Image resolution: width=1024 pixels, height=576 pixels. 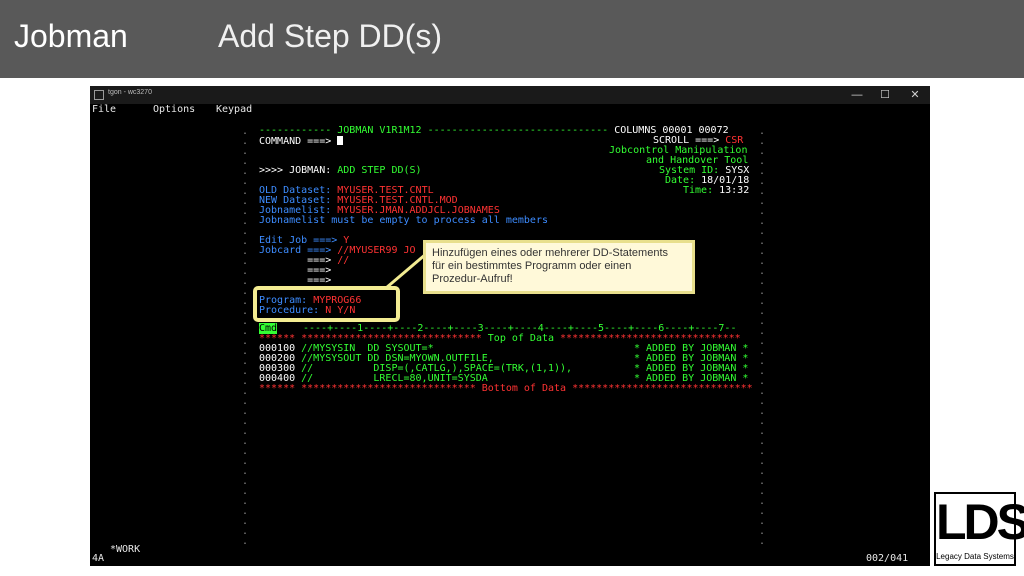 I want to click on window-titlebar: tgon - wc3270 — ☐ ✕, so click(x=510, y=95).